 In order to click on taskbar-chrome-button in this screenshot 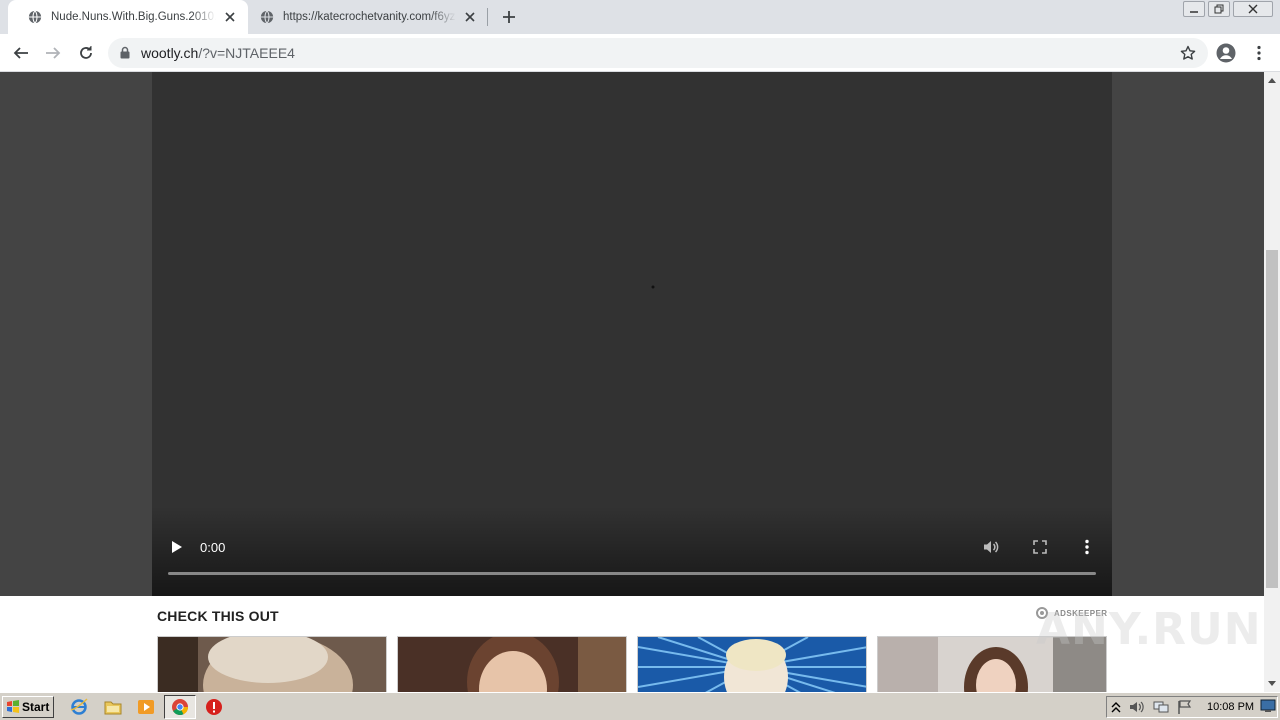, I will do `click(180, 707)`.